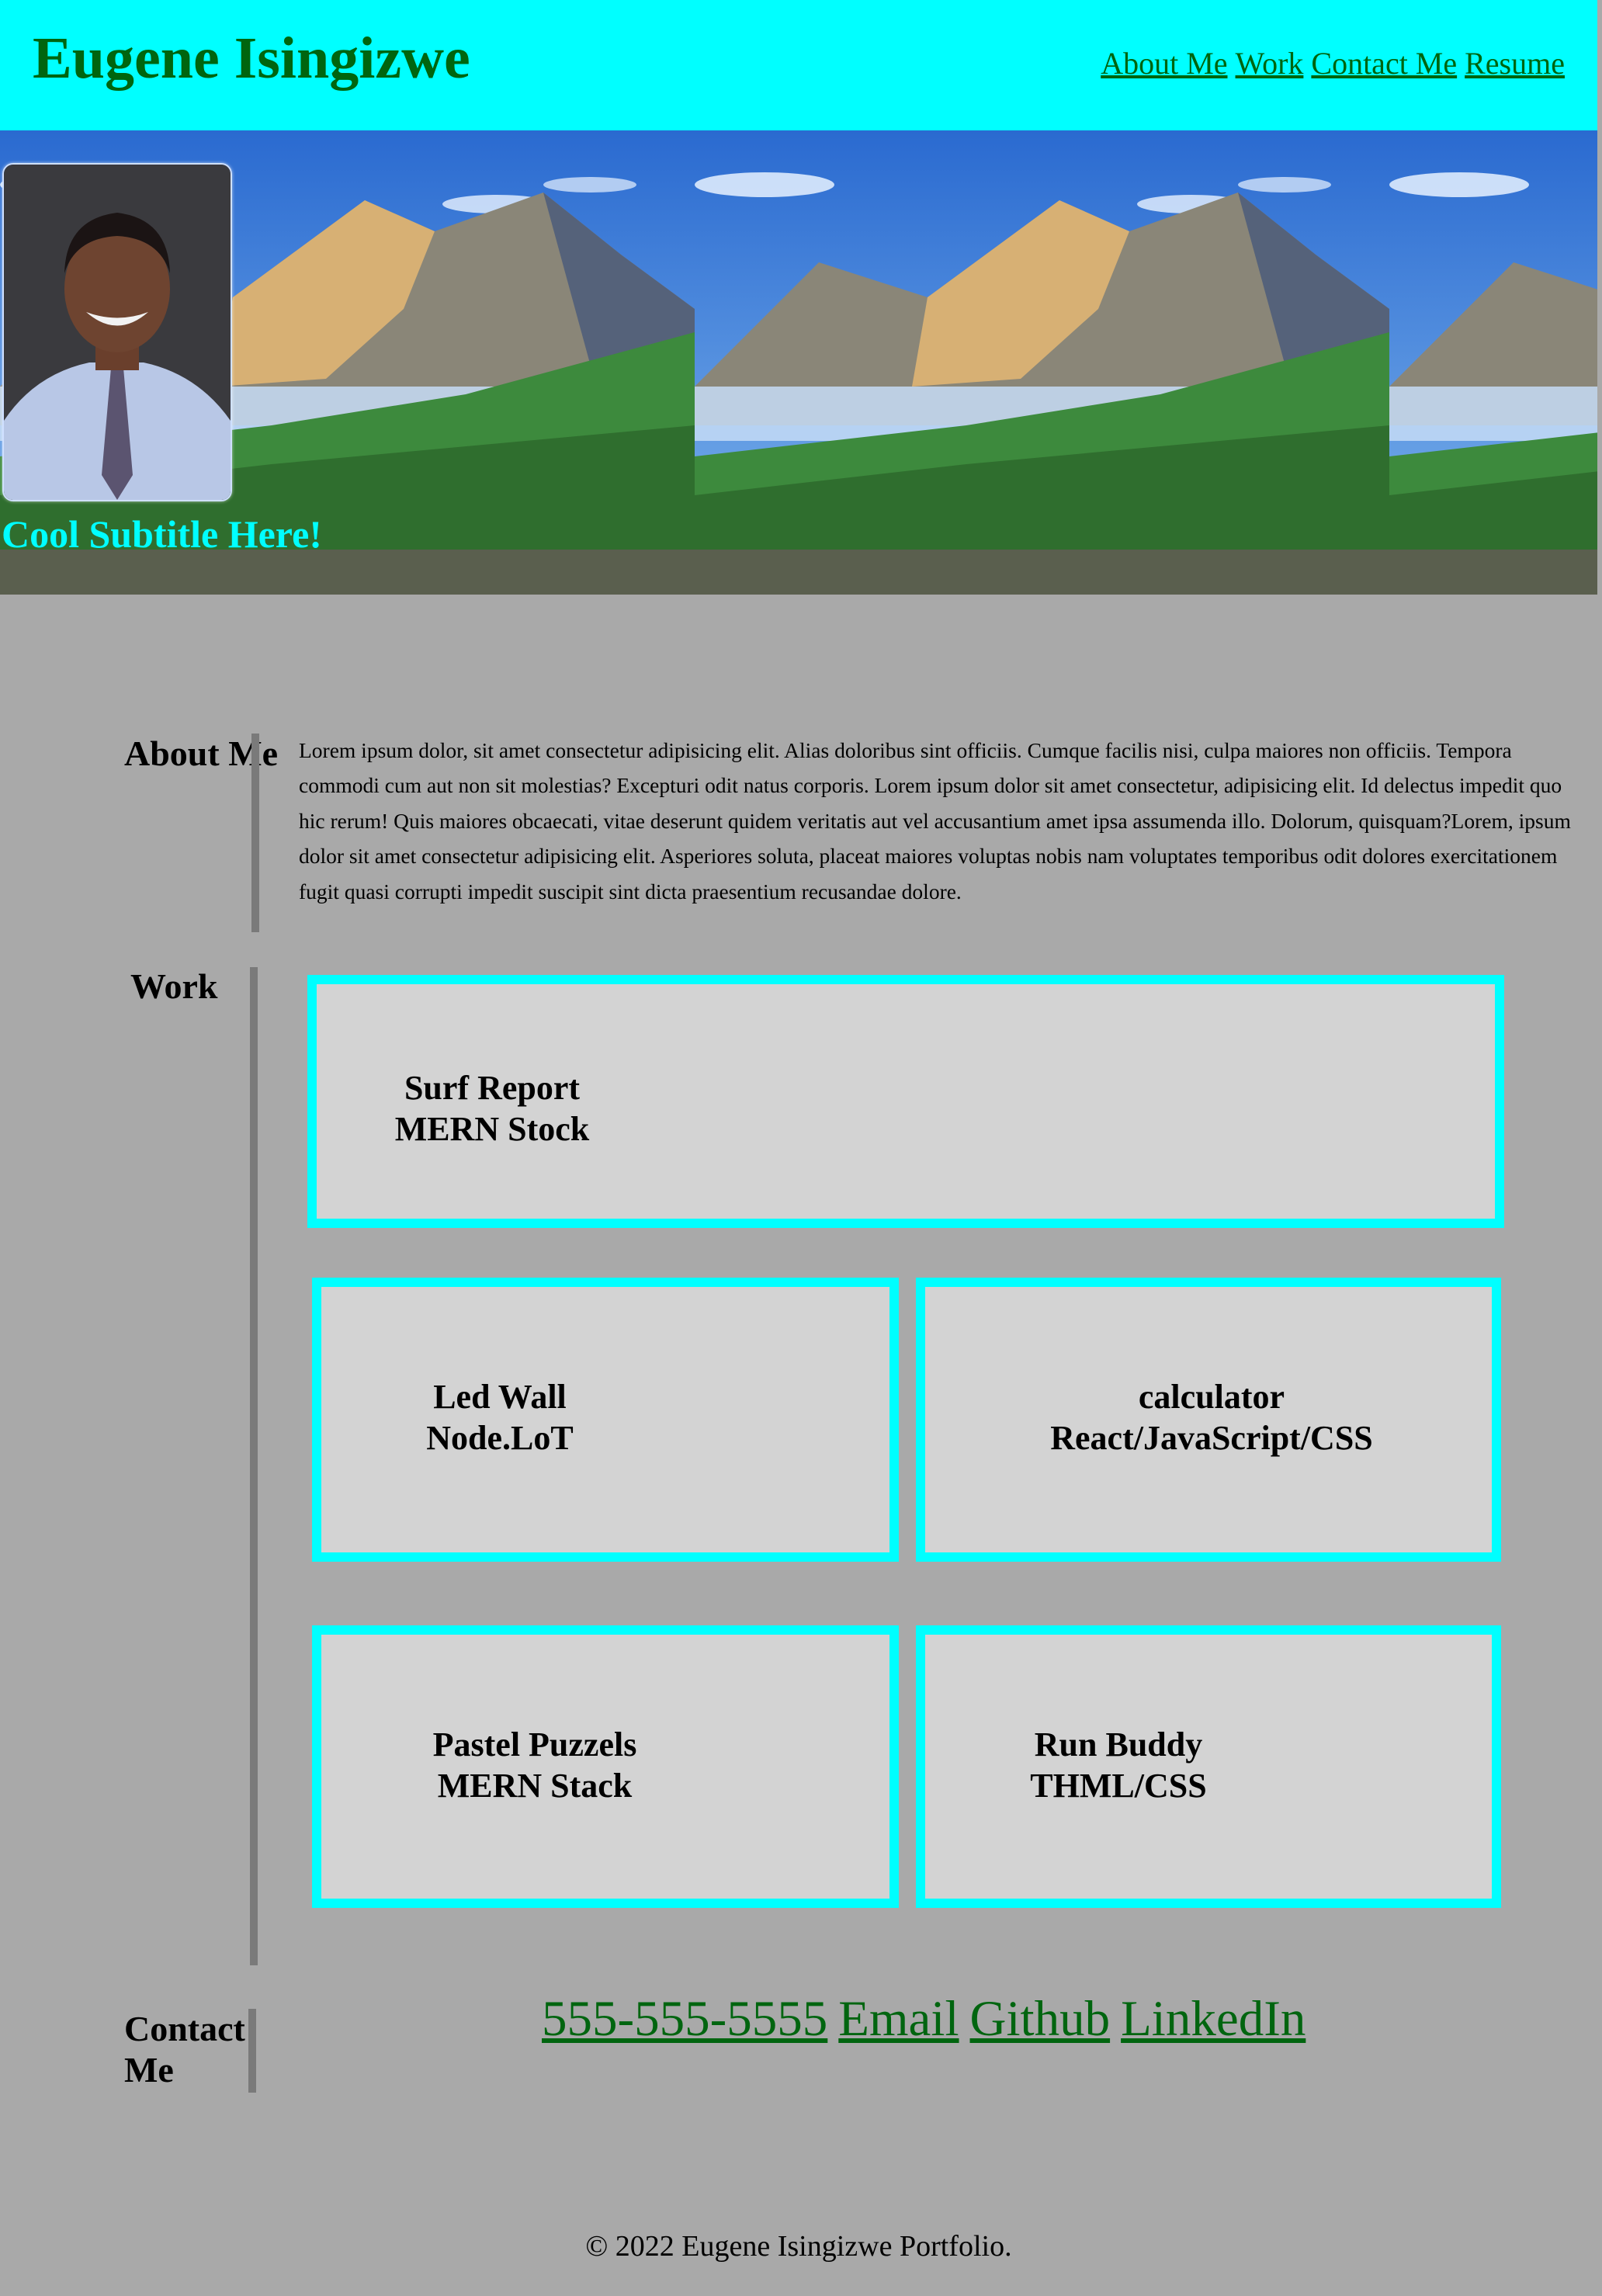 The width and height of the screenshot is (1602, 2296). I want to click on main-nav: About Me Work Contact Me Resume, so click(1333, 63).